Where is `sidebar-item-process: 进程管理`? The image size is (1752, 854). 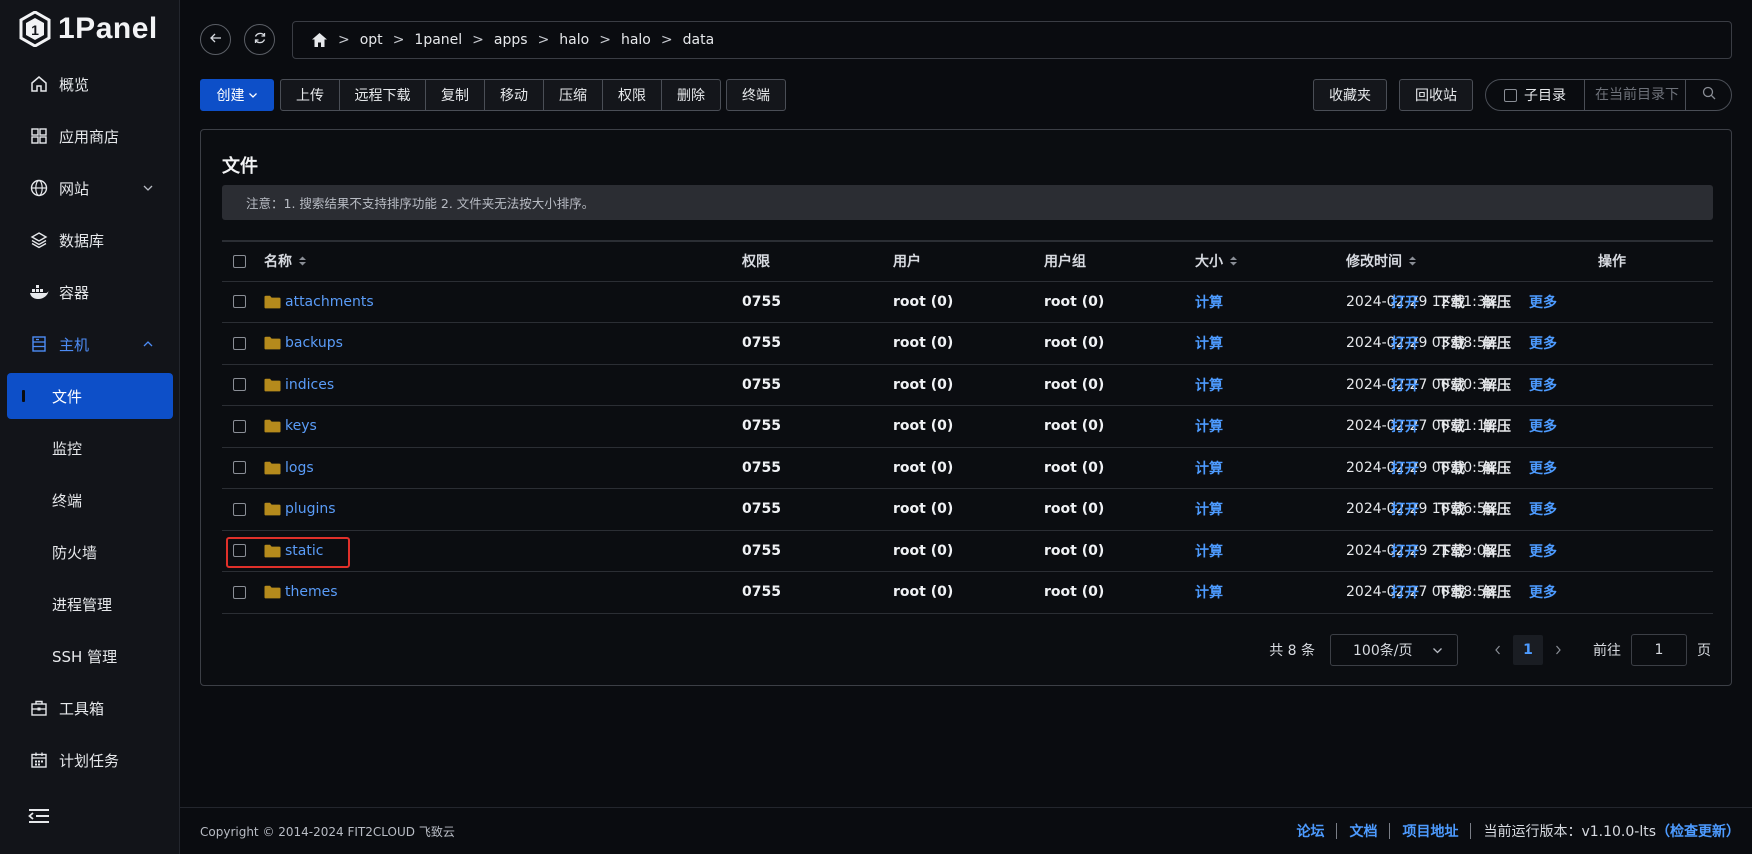
sidebar-item-process: 进程管理 is located at coordinates (90, 604).